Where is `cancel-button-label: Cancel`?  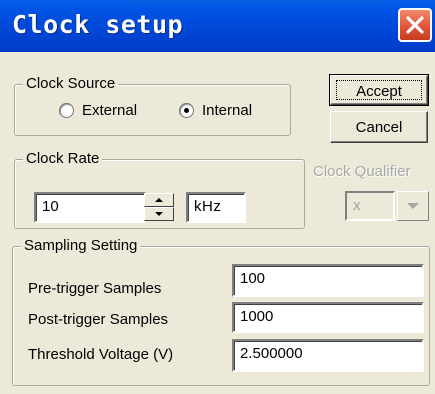
cancel-button-label: Cancel is located at coordinates (379, 127).